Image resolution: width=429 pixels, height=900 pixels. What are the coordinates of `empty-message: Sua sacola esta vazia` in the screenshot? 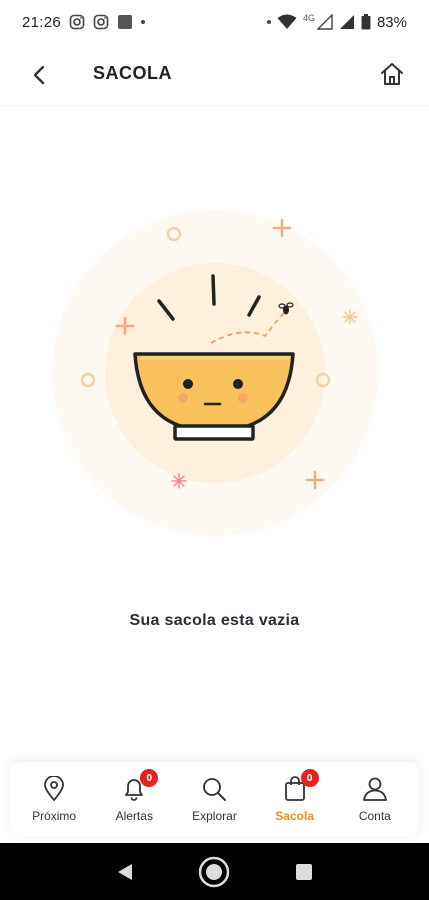 It's located at (214, 620).